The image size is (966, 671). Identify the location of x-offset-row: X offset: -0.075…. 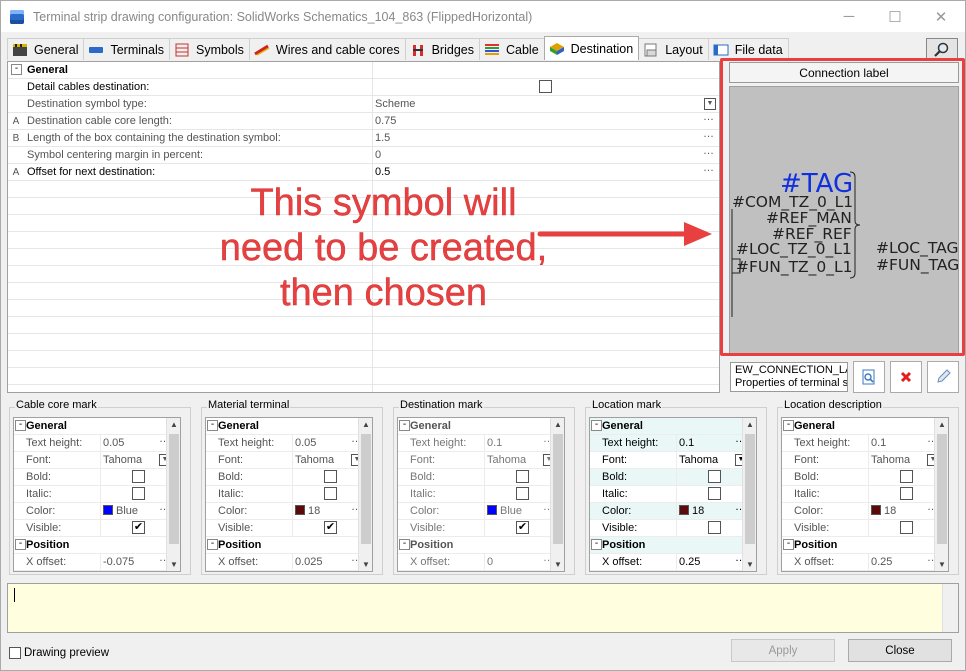
(97, 561).